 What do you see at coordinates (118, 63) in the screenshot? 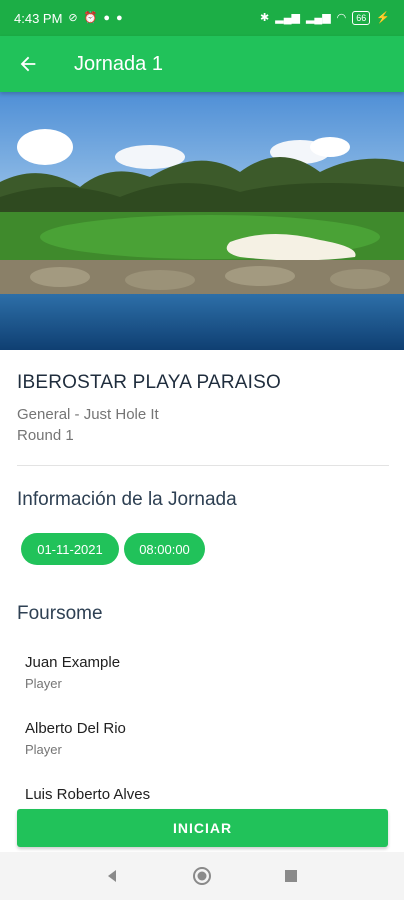
I see `page-title: Jornada 1` at bounding box center [118, 63].